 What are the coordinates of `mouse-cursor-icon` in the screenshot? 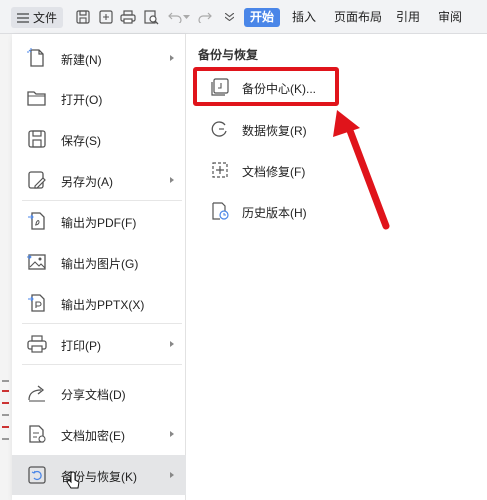 It's located at (73, 480).